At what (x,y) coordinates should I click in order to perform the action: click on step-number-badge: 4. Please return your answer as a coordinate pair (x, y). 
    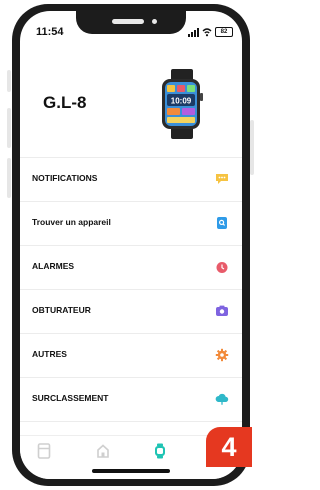
    Looking at the image, I should click on (229, 447).